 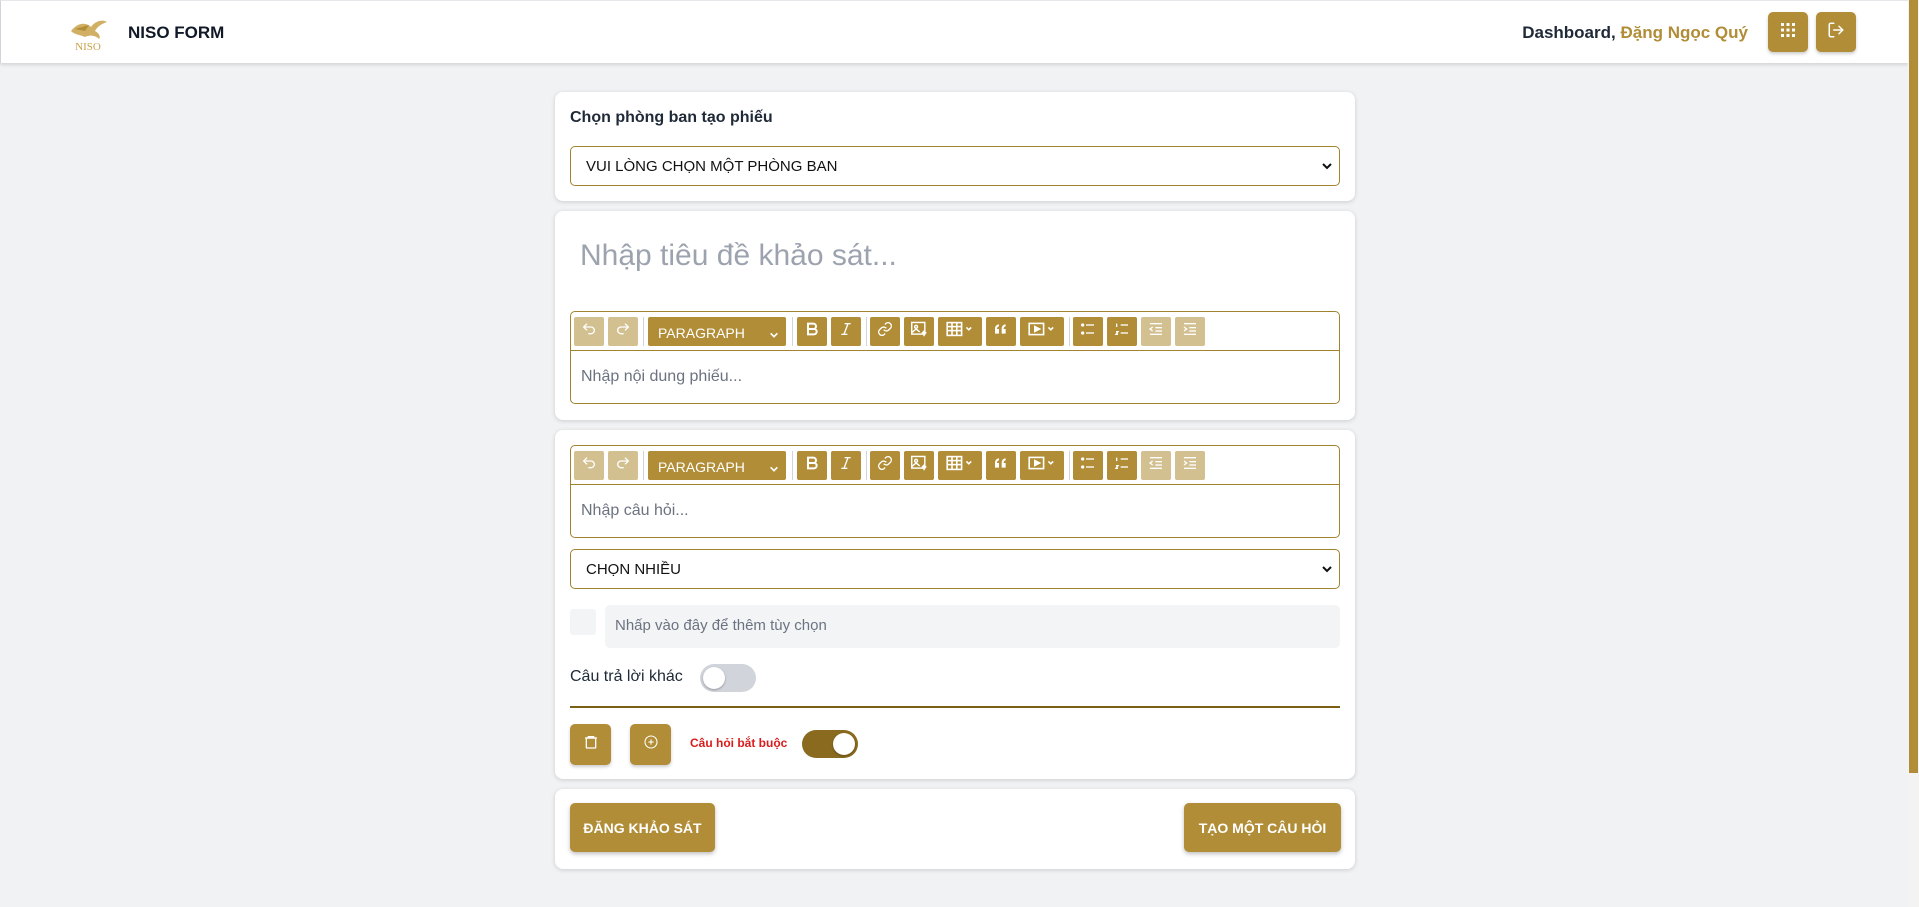 I want to click on question-type-value: CHỌN NHIỀU, so click(x=634, y=569).